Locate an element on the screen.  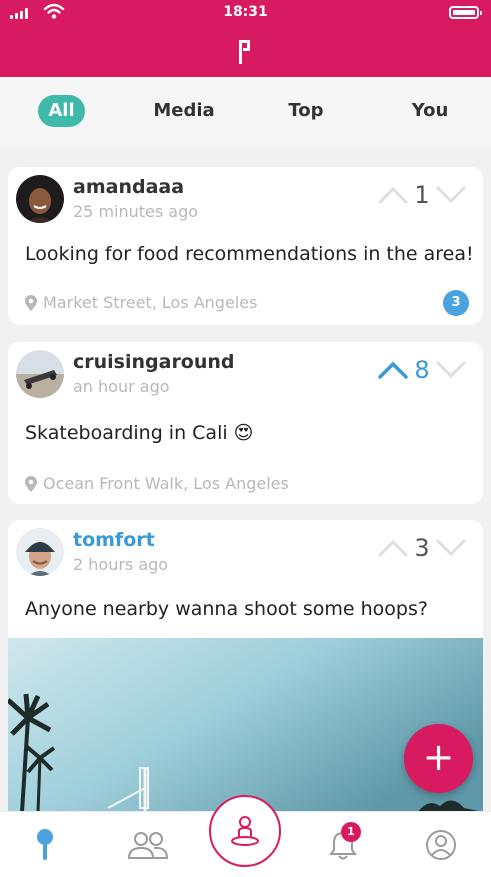
app-header is located at coordinates (245, 51).